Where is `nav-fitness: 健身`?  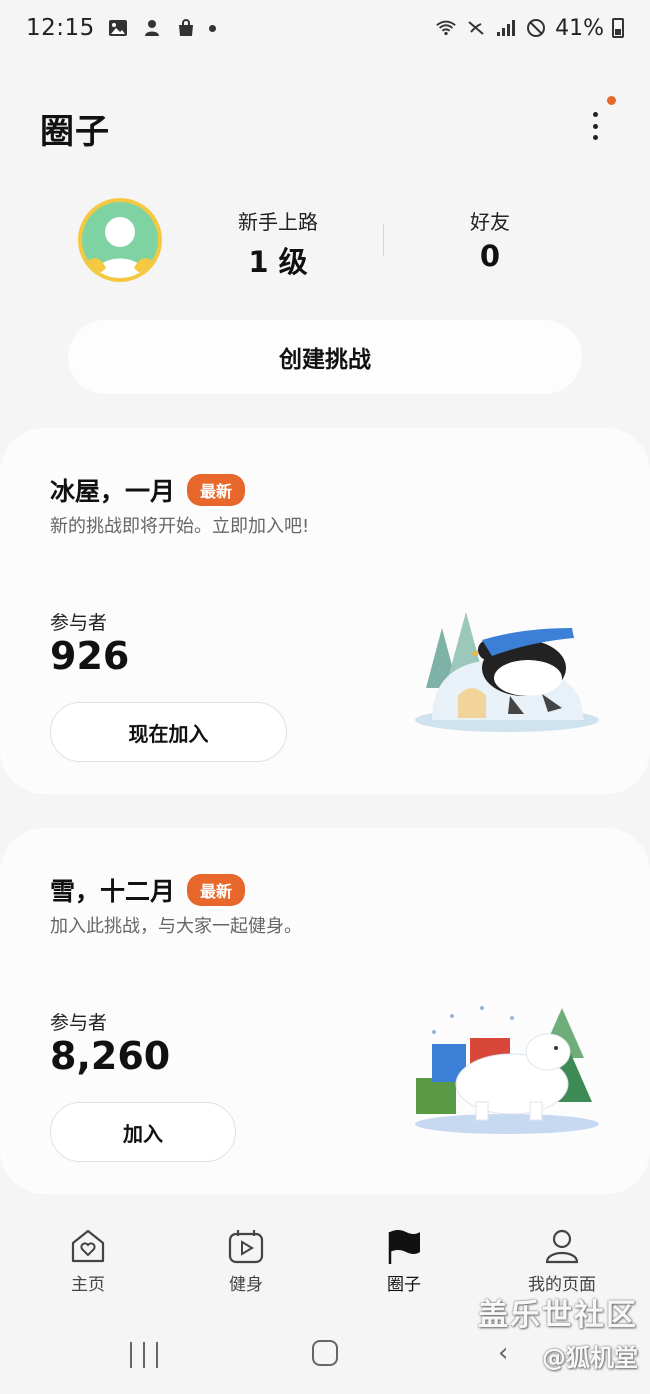
nav-fitness: 健身 is located at coordinates (246, 1260).